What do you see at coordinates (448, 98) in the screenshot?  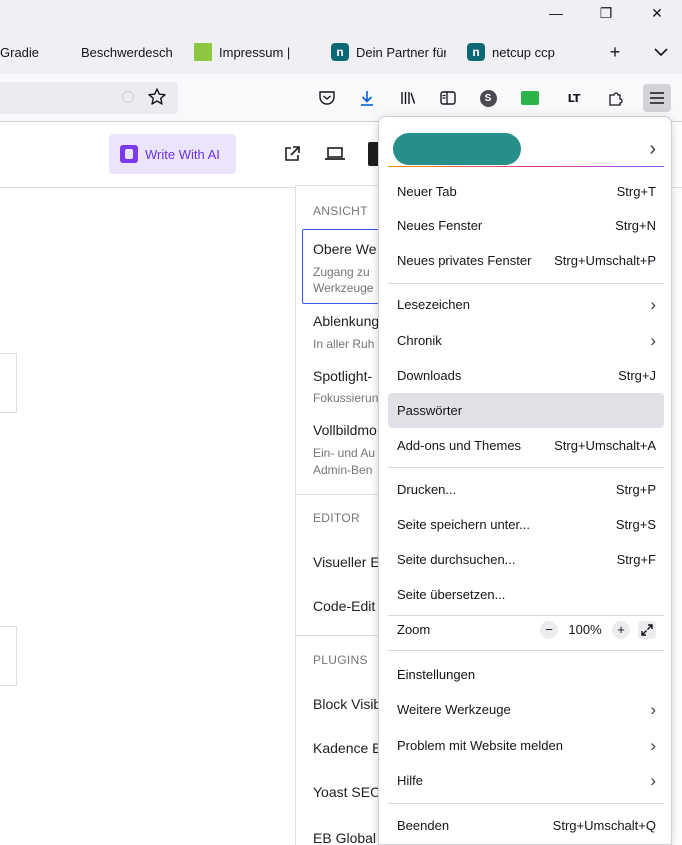 I see `sidebar-icon` at bounding box center [448, 98].